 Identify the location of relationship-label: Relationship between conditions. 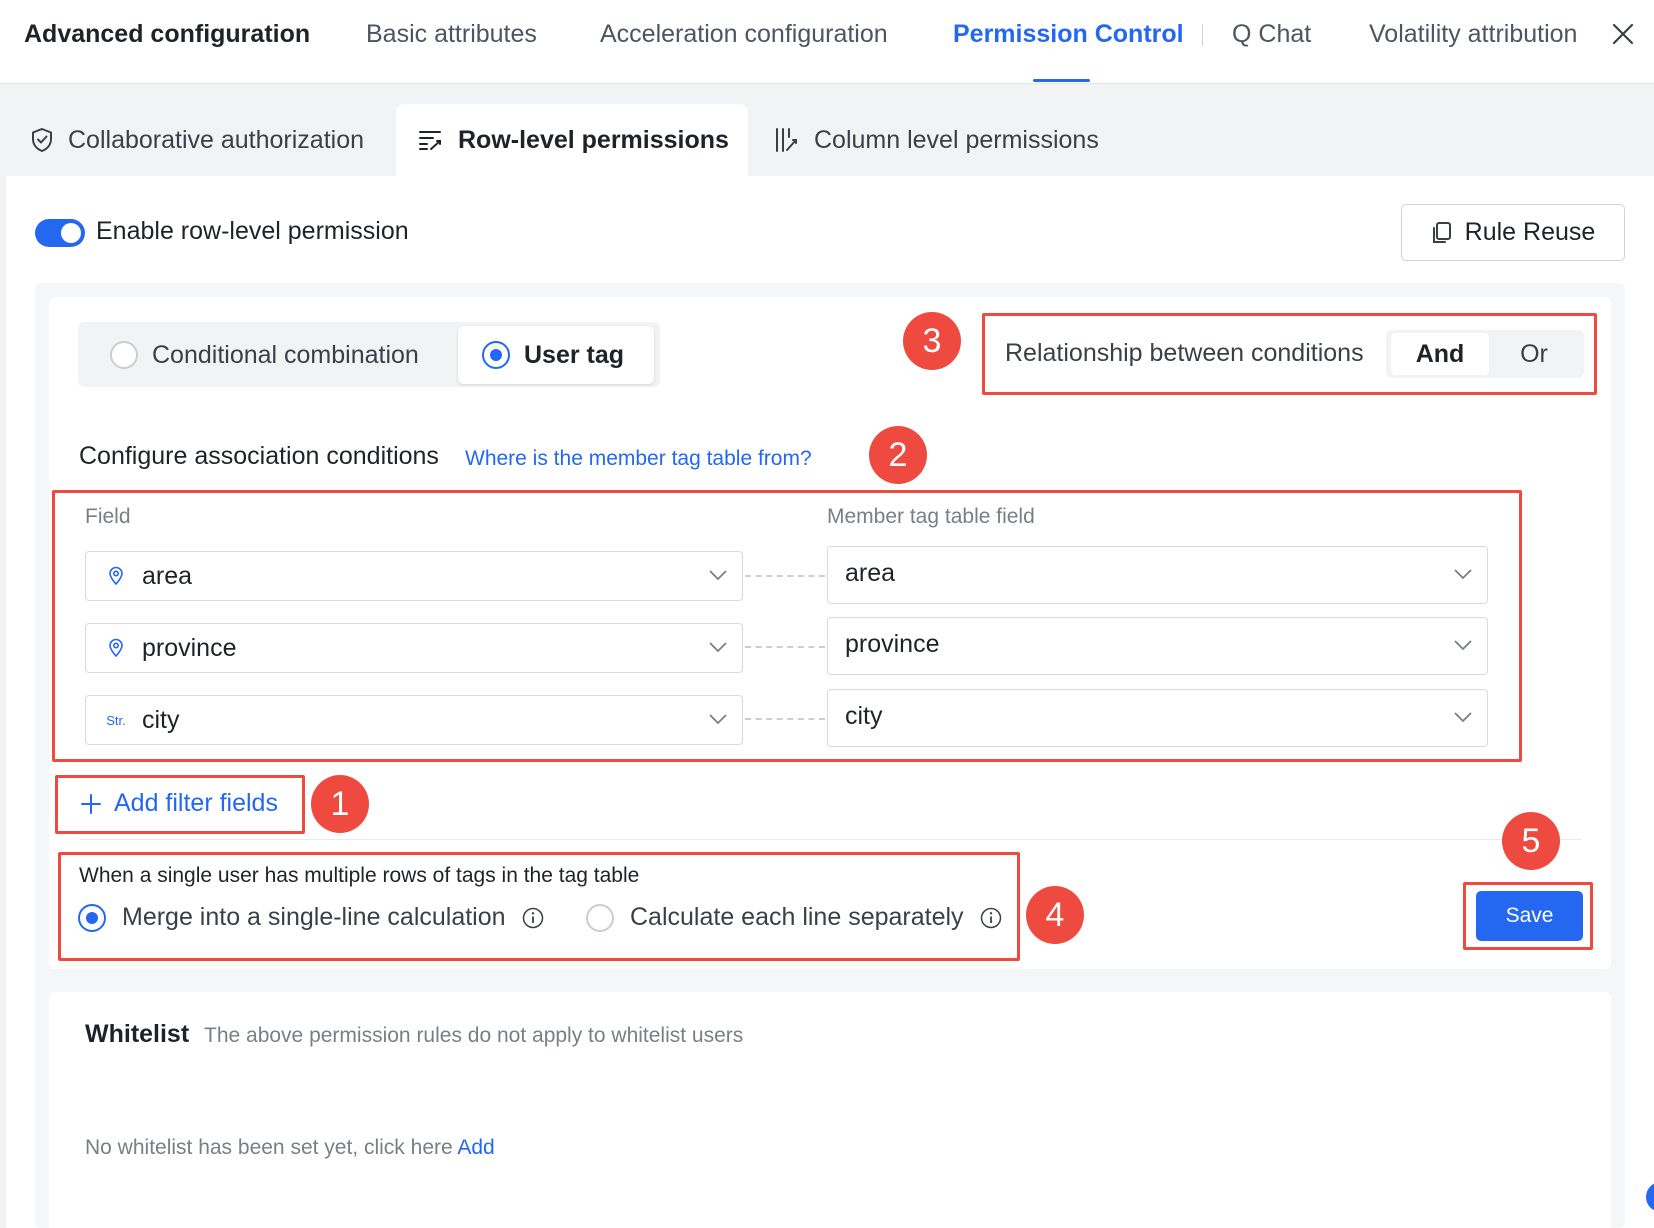
(1184, 353).